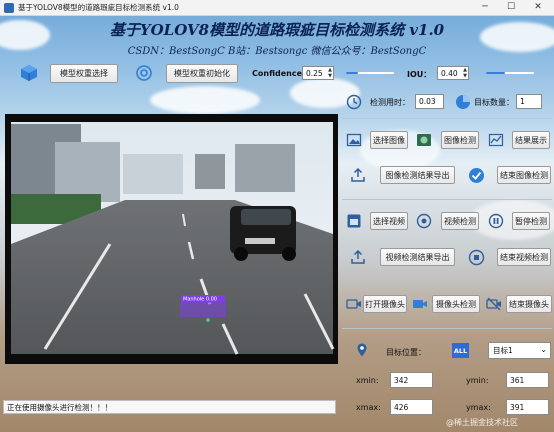 Image resolution: width=554 pixels, height=432 pixels. Describe the element at coordinates (417, 175) in the screenshot. I see `export-image-result-button: 图像检测结果导出` at that location.